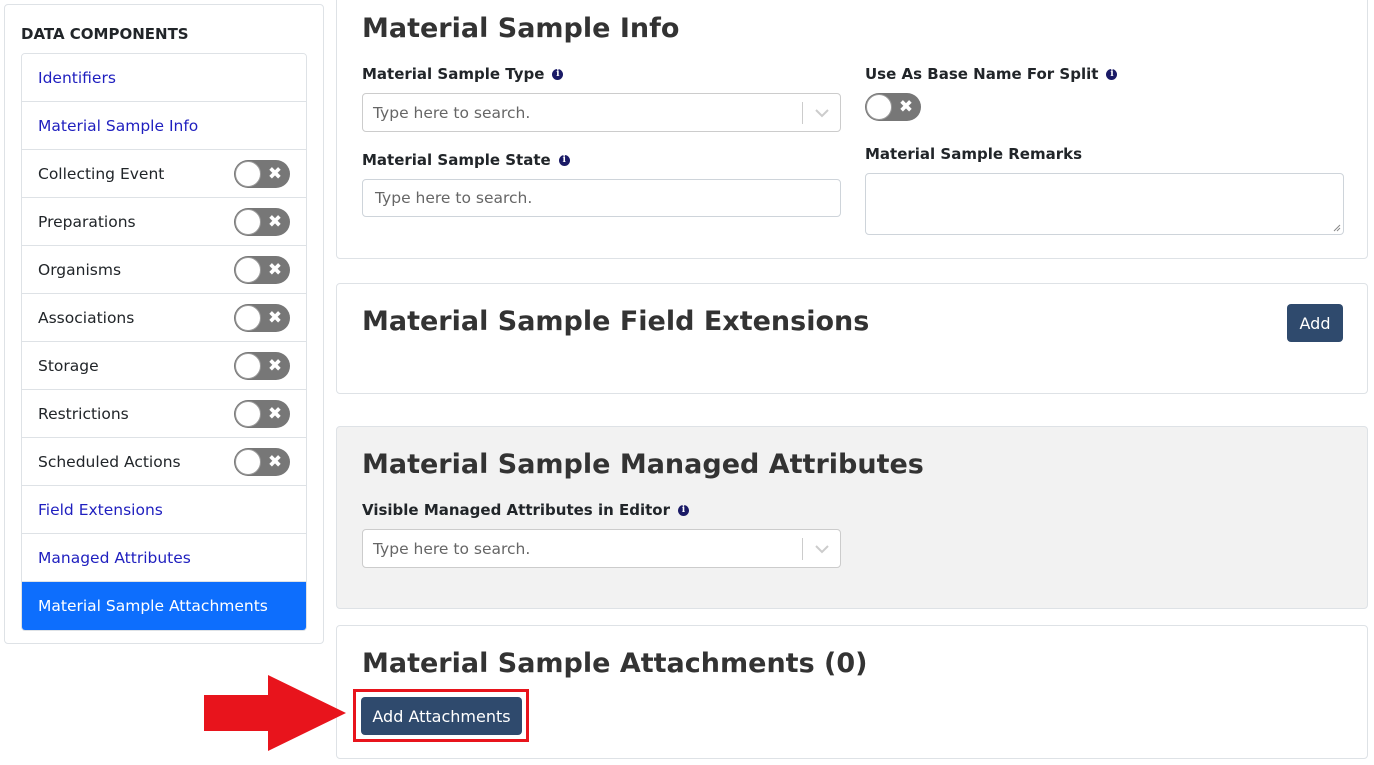  Describe the element at coordinates (275, 713) in the screenshot. I see `red-arrow-icon` at that location.